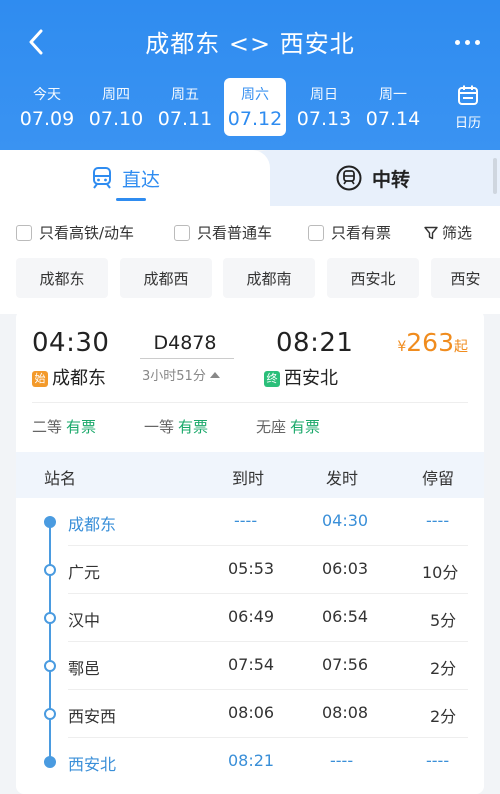  I want to click on seat-no-seat: 无座 有票, so click(288, 426).